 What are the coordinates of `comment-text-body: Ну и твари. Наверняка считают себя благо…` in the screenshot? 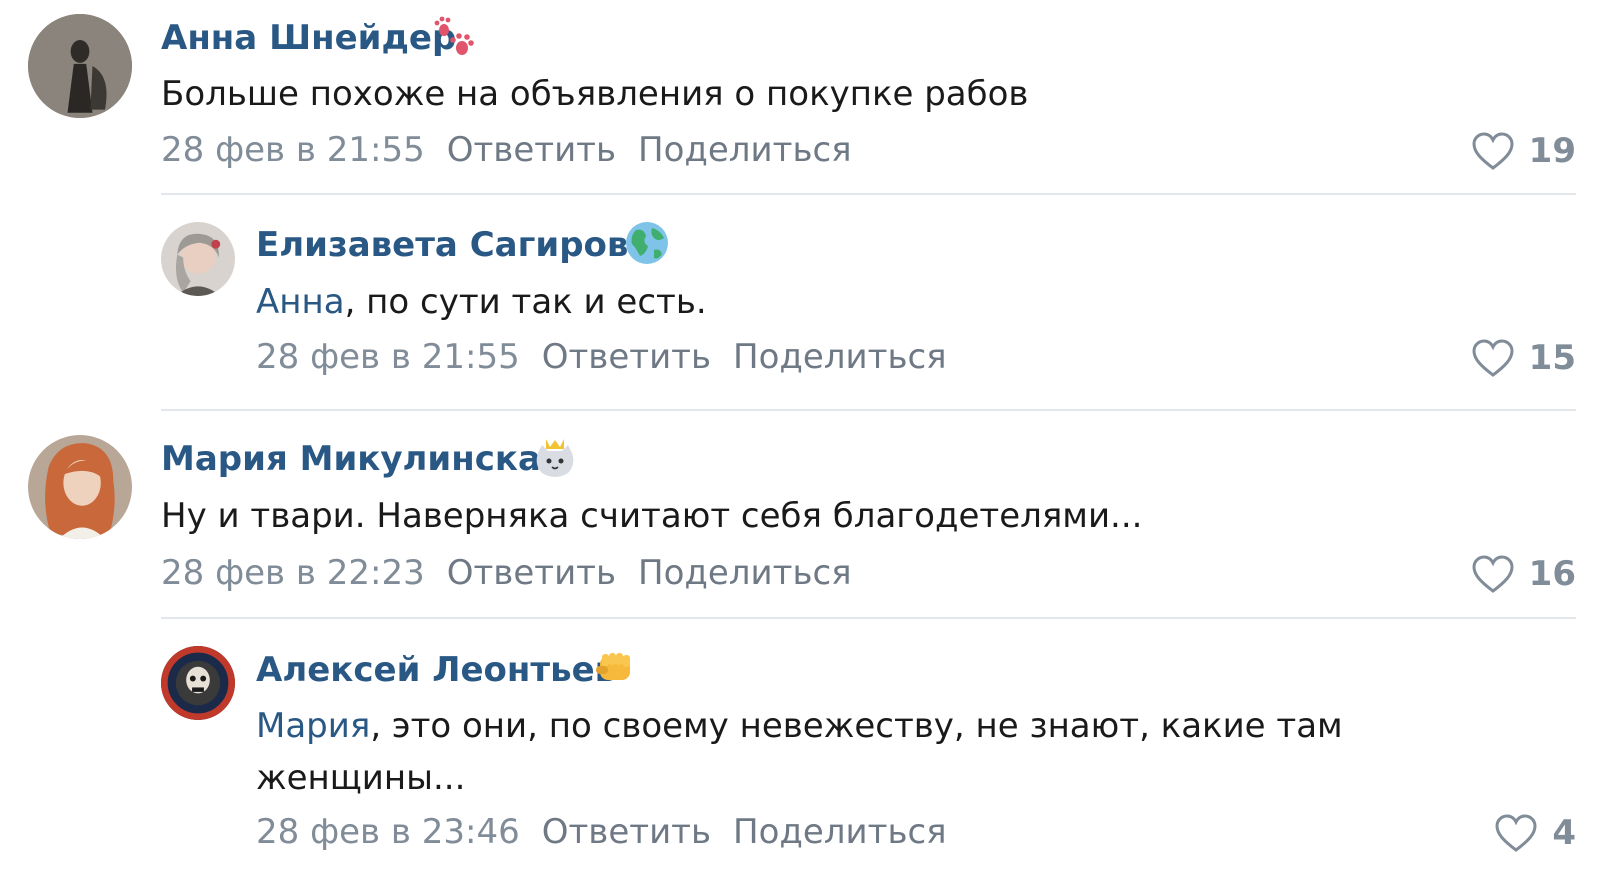 It's located at (652, 516).